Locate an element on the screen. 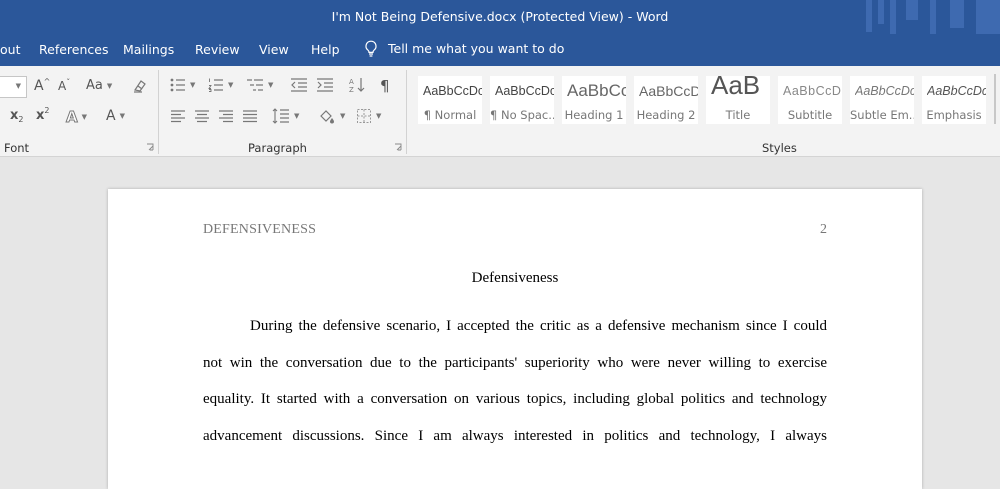 This screenshot has height=489, width=1000. decrease-indent-button is located at coordinates (299, 85).